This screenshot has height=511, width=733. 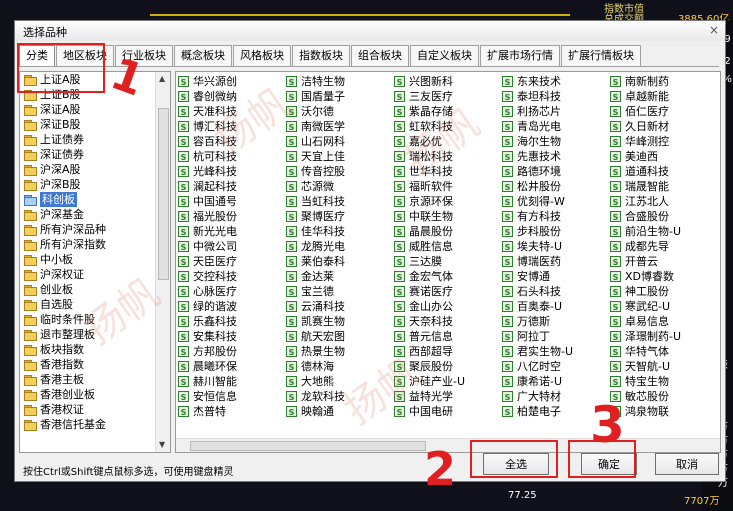 I want to click on stock-item: S 芯源微, so click(x=340, y=186).